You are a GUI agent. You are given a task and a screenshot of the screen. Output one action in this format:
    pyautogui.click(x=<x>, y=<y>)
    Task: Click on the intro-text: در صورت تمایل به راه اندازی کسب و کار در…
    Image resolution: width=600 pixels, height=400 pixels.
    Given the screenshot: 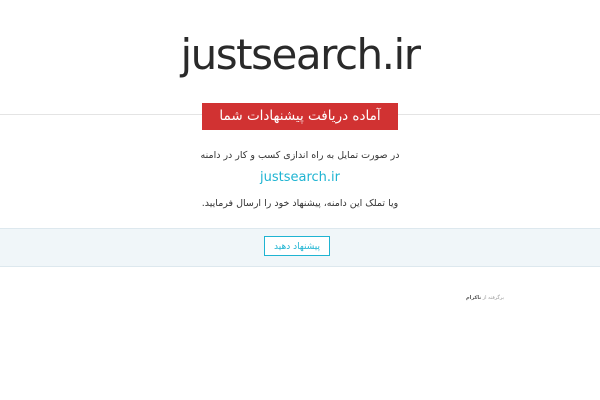 What is the action you would take?
    pyautogui.click(x=300, y=155)
    